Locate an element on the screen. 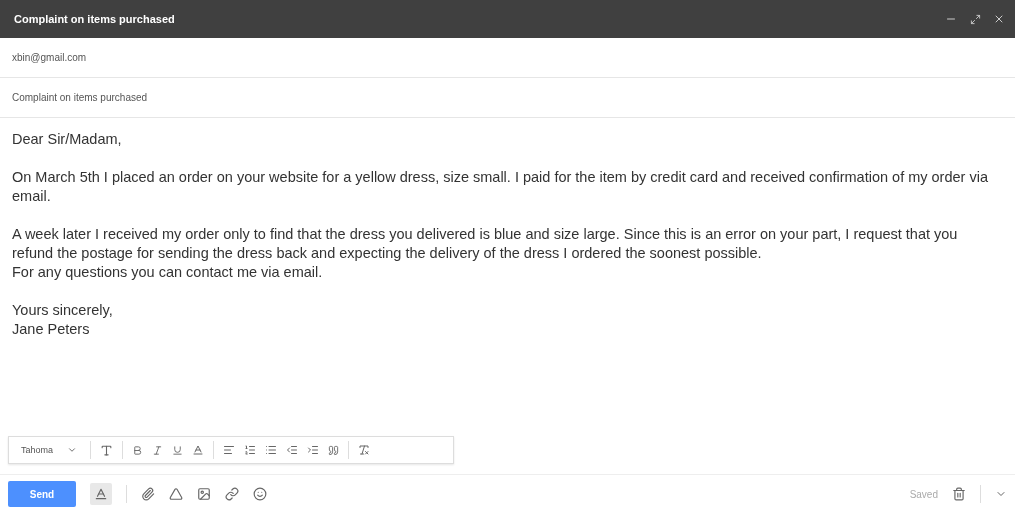 The image size is (1015, 513). remove-formatting-icon is located at coordinates (364, 450).